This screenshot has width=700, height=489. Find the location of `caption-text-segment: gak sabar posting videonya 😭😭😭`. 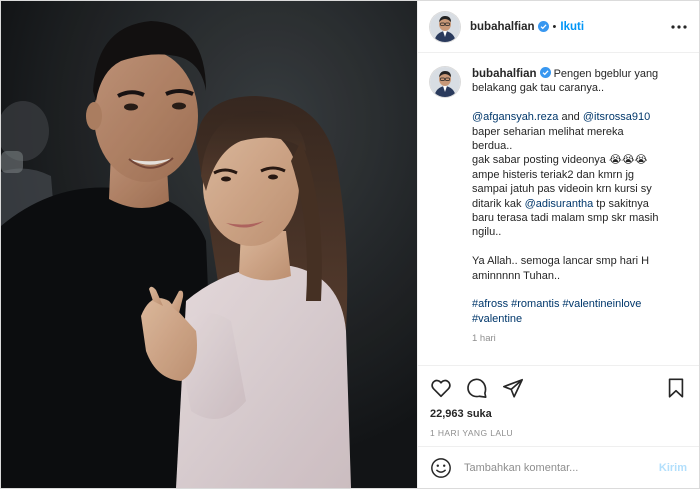

caption-text-segment: gak sabar posting videonya 😭😭😭 is located at coordinates (560, 160).